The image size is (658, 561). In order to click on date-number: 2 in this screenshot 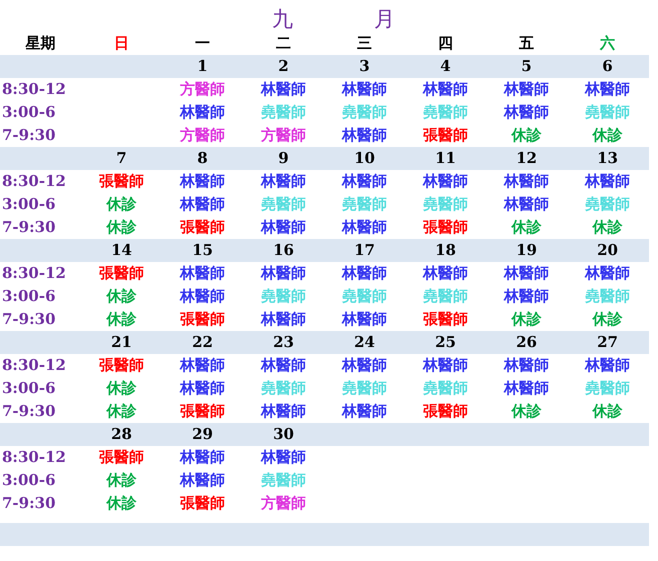, I will do `click(283, 66)`.